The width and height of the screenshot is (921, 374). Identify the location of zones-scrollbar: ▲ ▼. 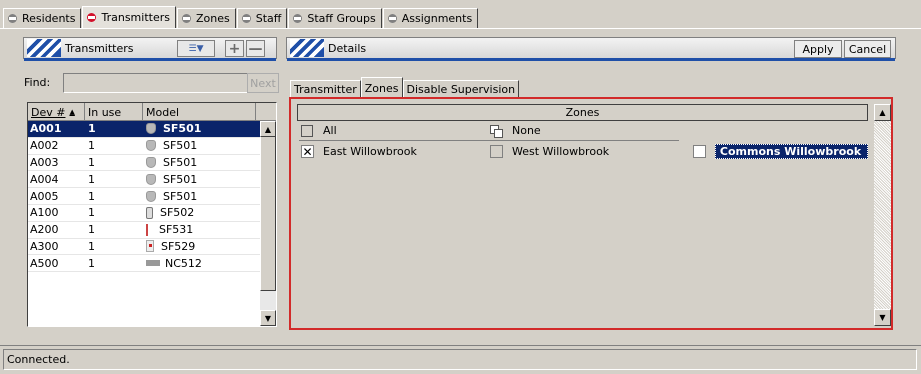
(882, 215).